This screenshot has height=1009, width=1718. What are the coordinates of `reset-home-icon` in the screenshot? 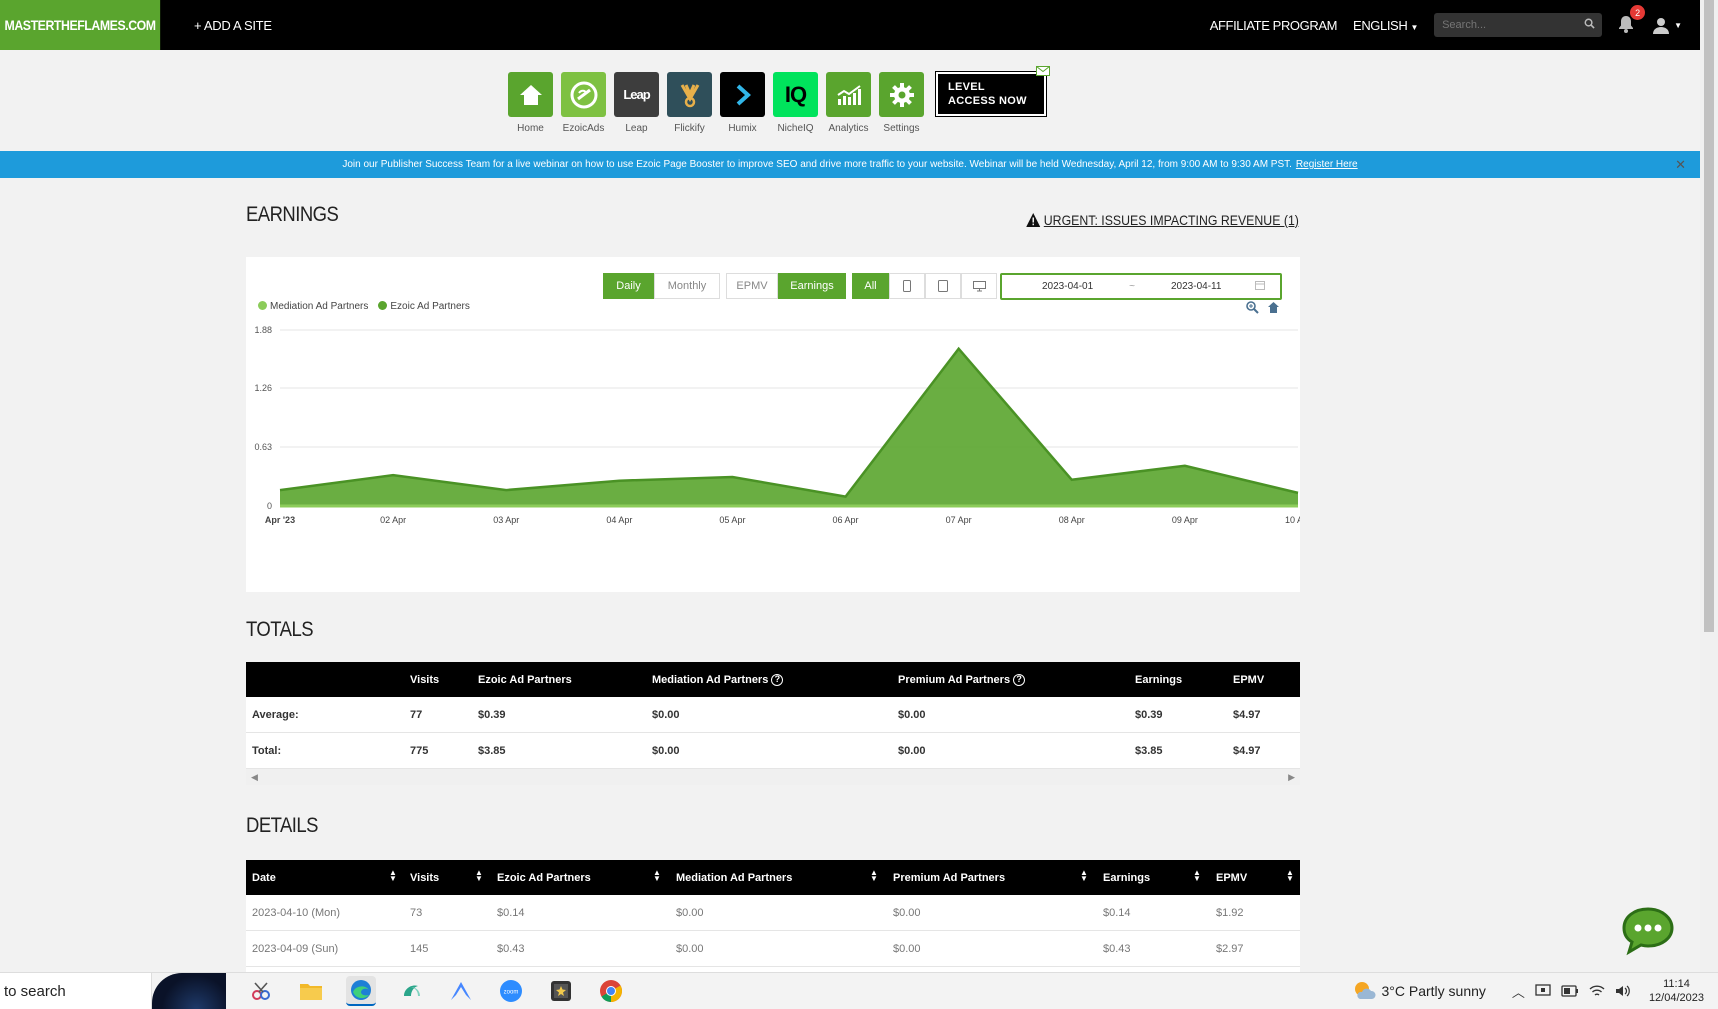 It's located at (1273, 307).